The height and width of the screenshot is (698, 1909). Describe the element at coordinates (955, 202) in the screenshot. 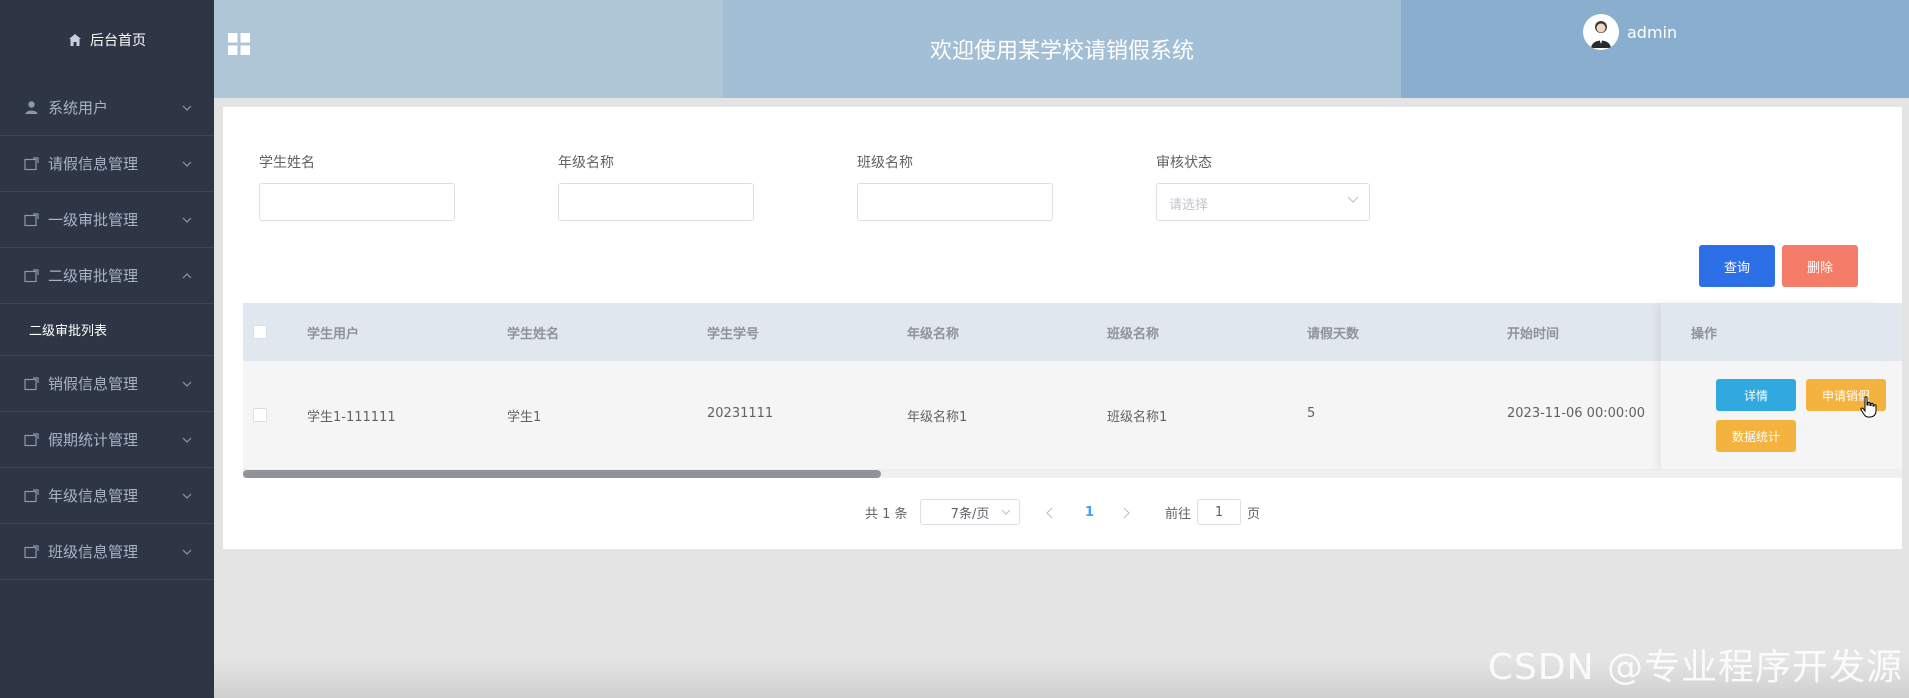

I see `class-name-input` at that location.